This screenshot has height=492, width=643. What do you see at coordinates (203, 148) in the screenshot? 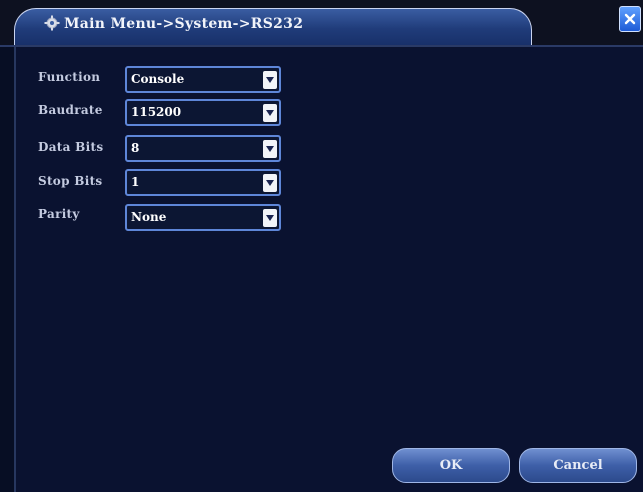
I see `data-bits-select: 8` at bounding box center [203, 148].